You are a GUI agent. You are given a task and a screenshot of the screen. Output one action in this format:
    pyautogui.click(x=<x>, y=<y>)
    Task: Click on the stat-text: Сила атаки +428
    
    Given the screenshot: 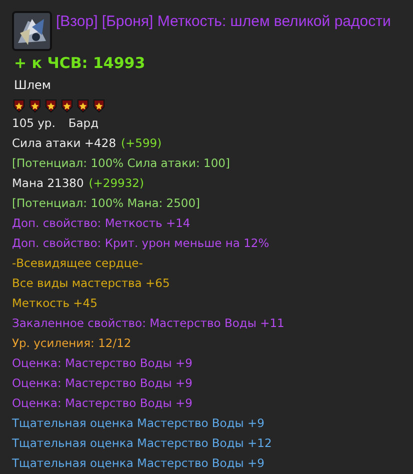 What is the action you would take?
    pyautogui.click(x=64, y=143)
    